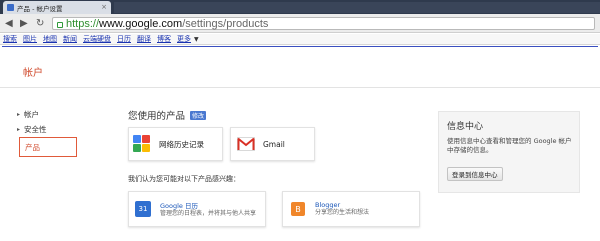  I want to click on suggested-card-calendar: 31 Google 日历 管理您的日程表，并将其与他人共享, so click(197, 209).